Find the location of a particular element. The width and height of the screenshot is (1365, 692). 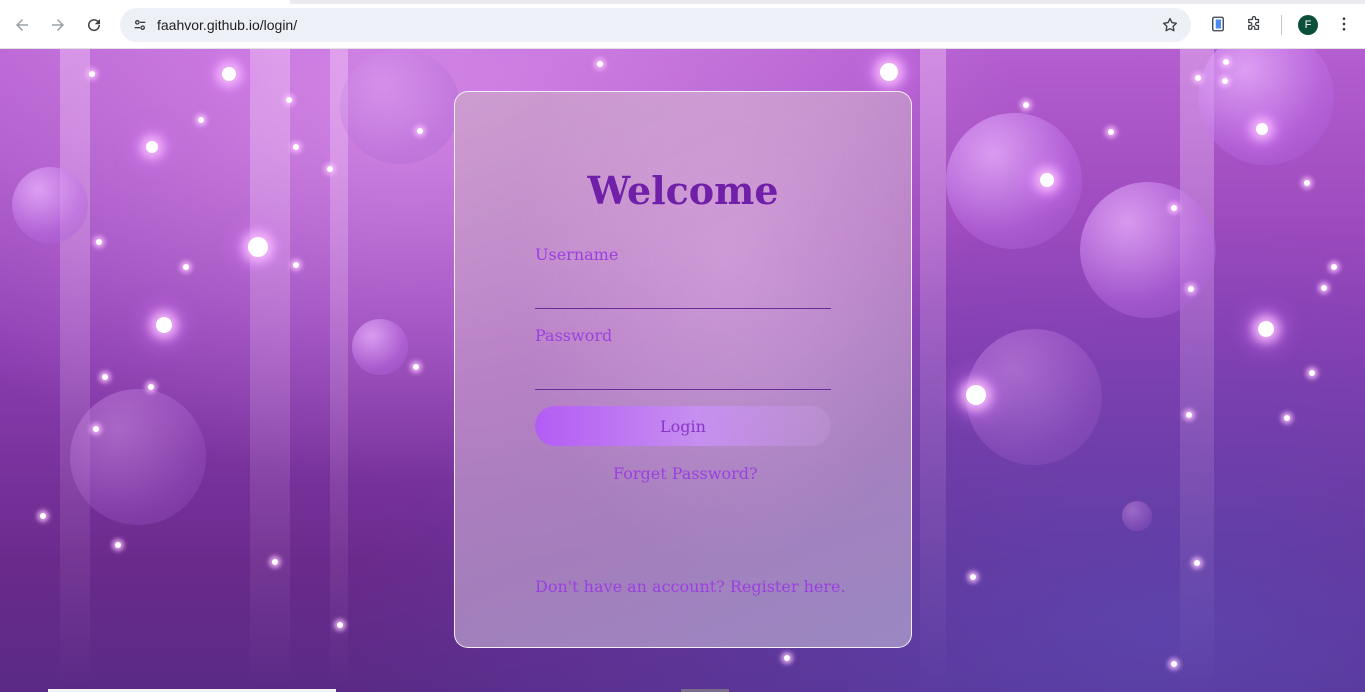

extensions-button is located at coordinates (1254, 24).